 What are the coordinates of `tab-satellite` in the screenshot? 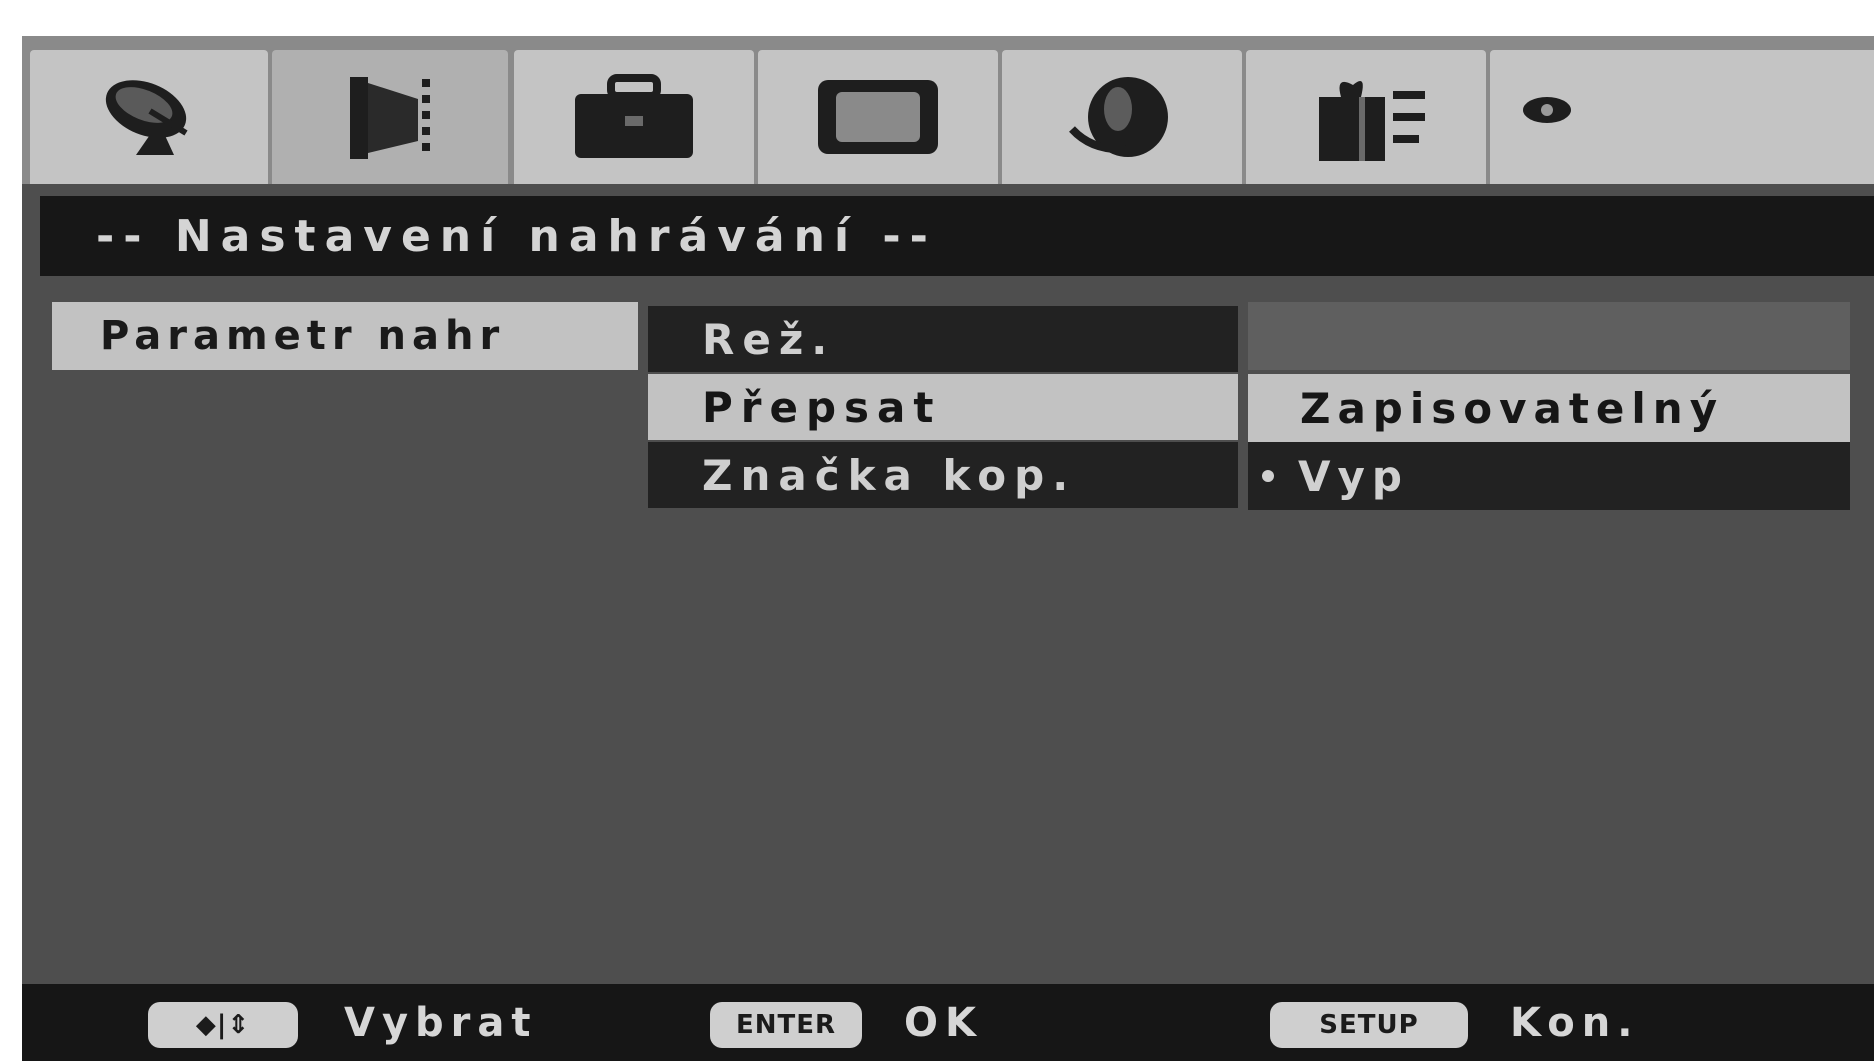 It's located at (149, 117).